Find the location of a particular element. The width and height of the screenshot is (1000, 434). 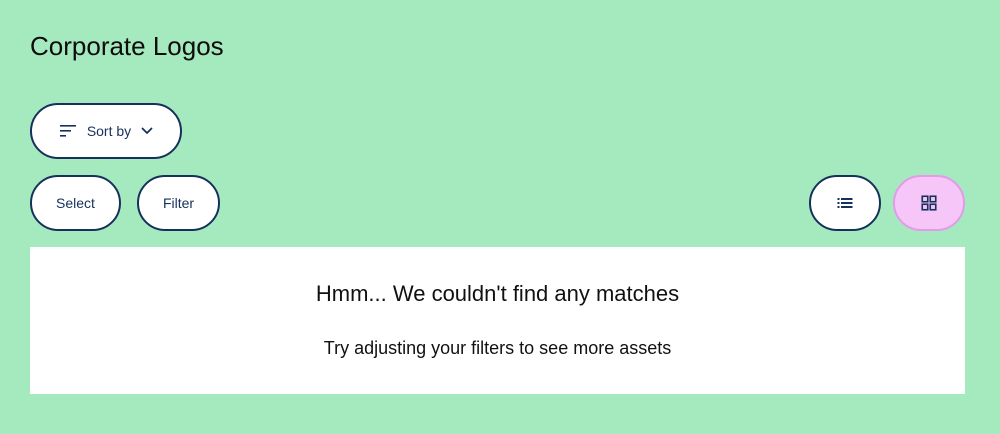

list-view-button is located at coordinates (845, 203).